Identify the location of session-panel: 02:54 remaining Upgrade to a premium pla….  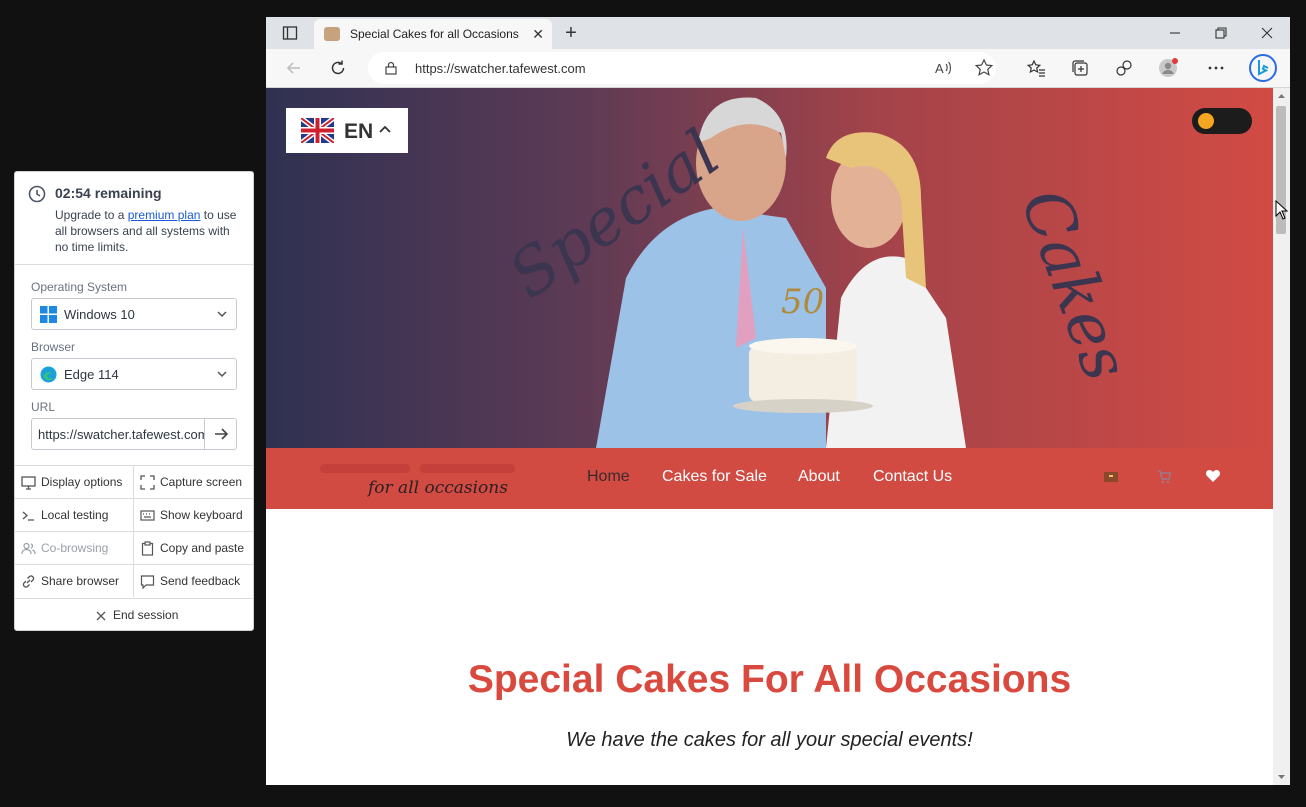
(134, 401).